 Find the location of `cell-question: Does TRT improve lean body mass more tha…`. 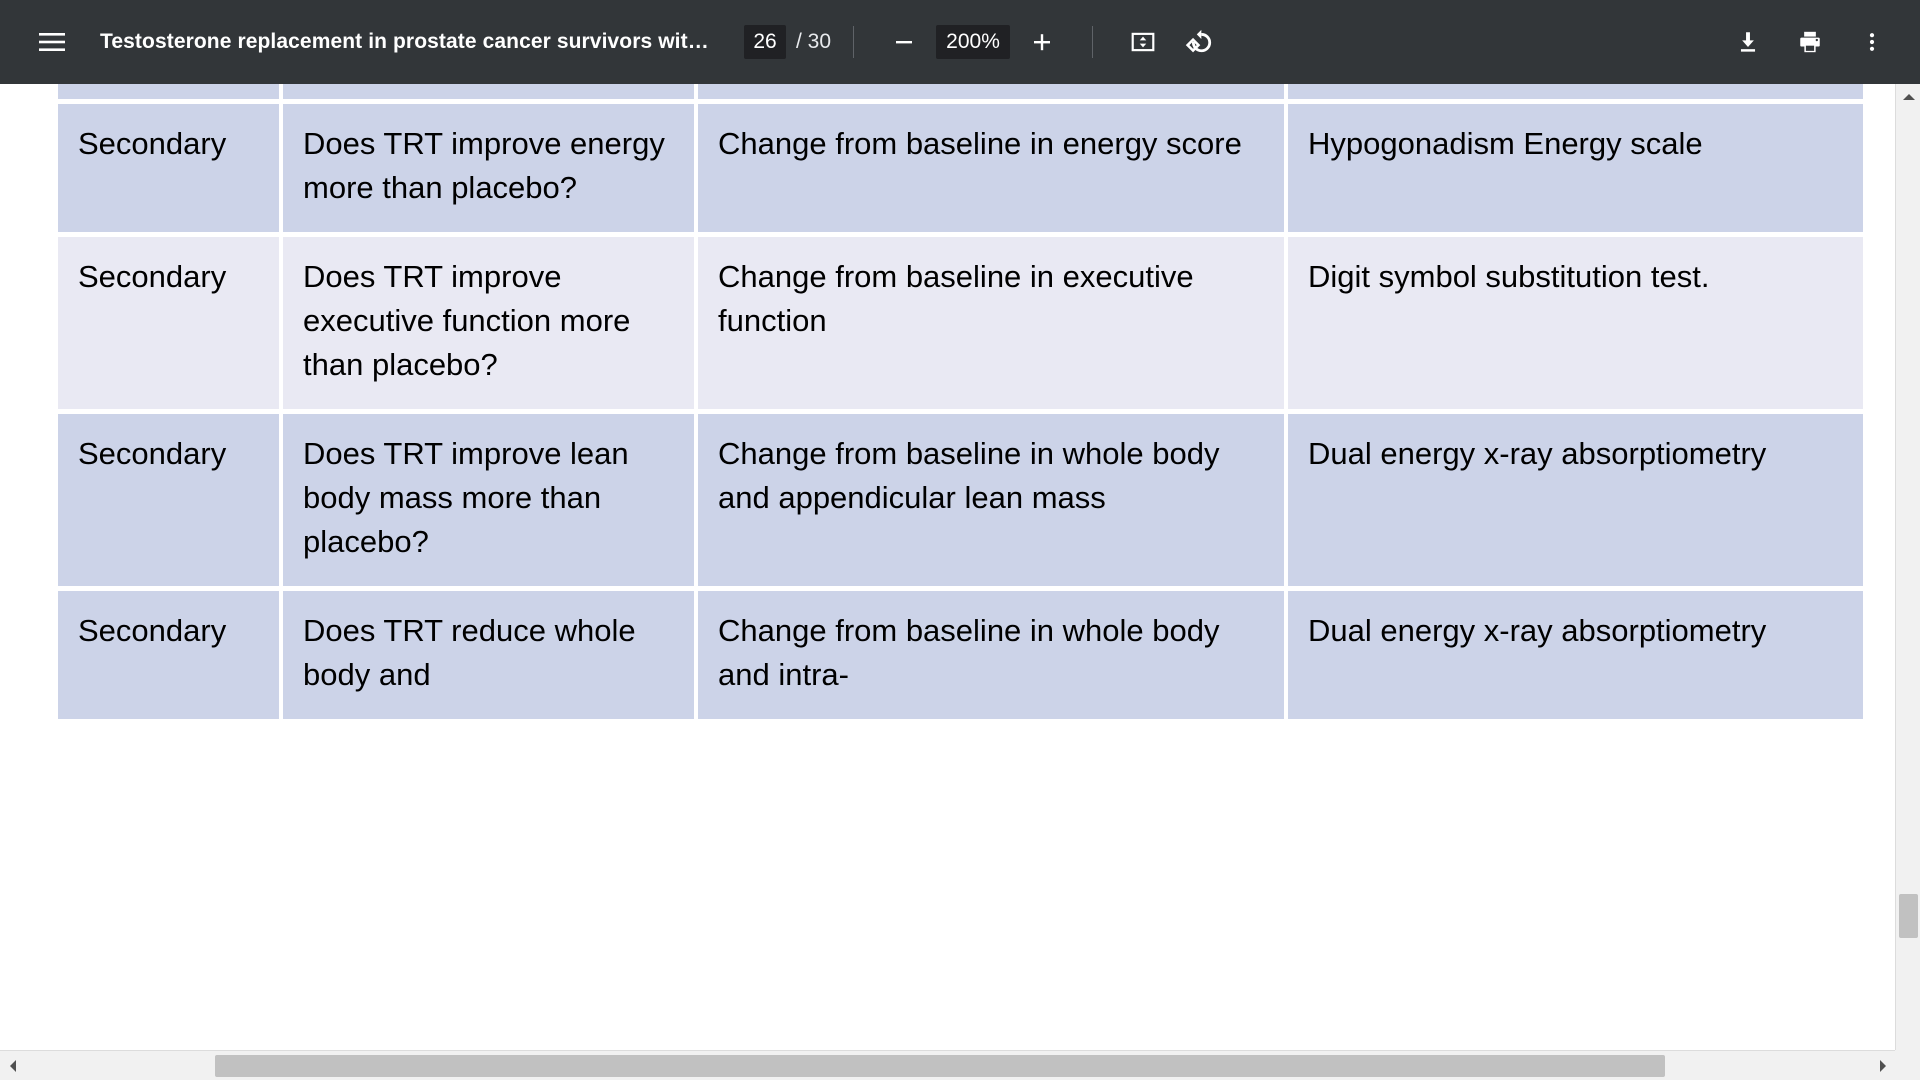

cell-question: Does TRT improve lean body mass more tha… is located at coordinates (490, 503).